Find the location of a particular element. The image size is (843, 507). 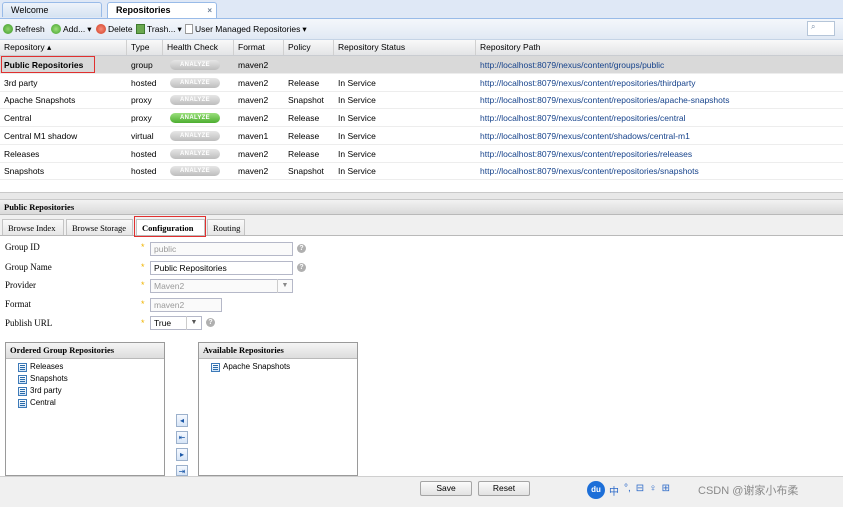

available-repository-item: Apache Snapshots is located at coordinates (284, 367).